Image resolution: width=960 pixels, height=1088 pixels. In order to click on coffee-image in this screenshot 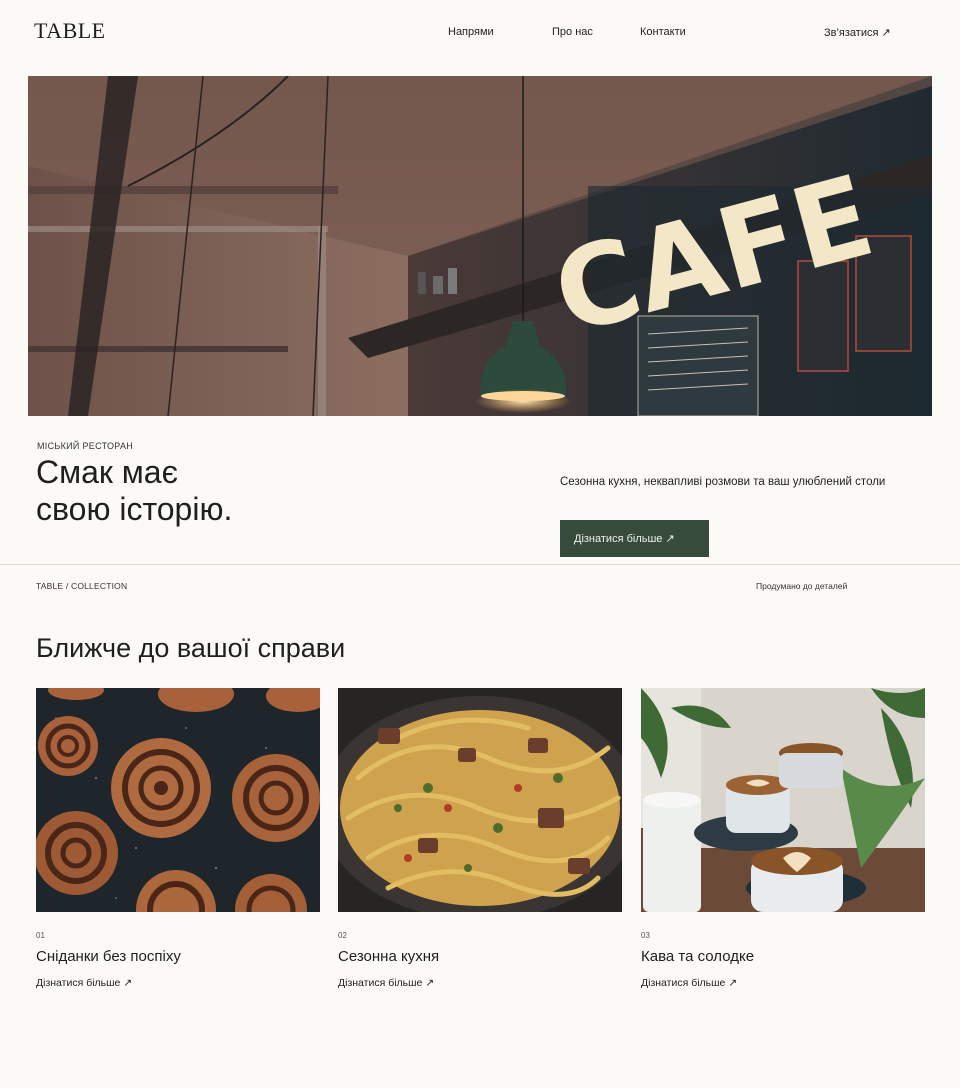, I will do `click(783, 800)`.